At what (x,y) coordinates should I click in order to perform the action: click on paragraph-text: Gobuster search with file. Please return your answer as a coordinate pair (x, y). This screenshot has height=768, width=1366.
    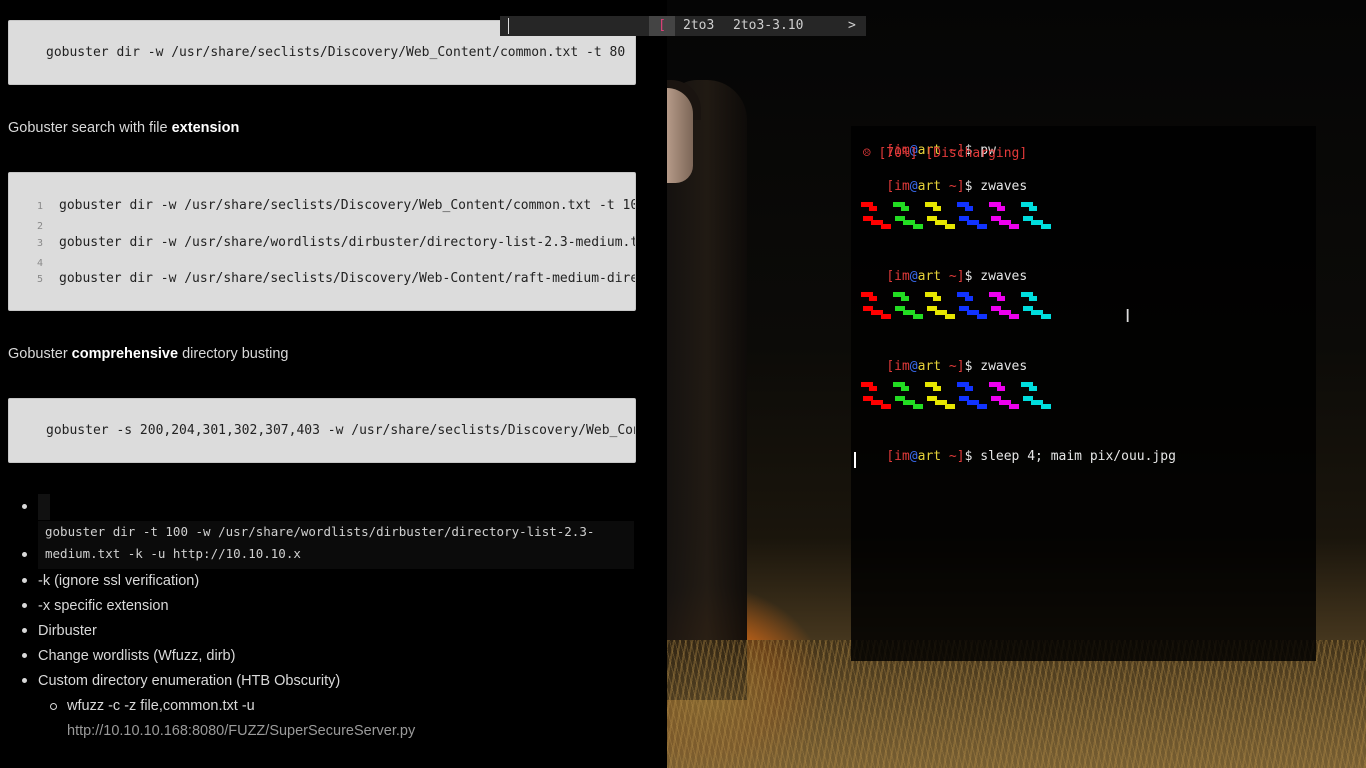
    Looking at the image, I should click on (90, 128).